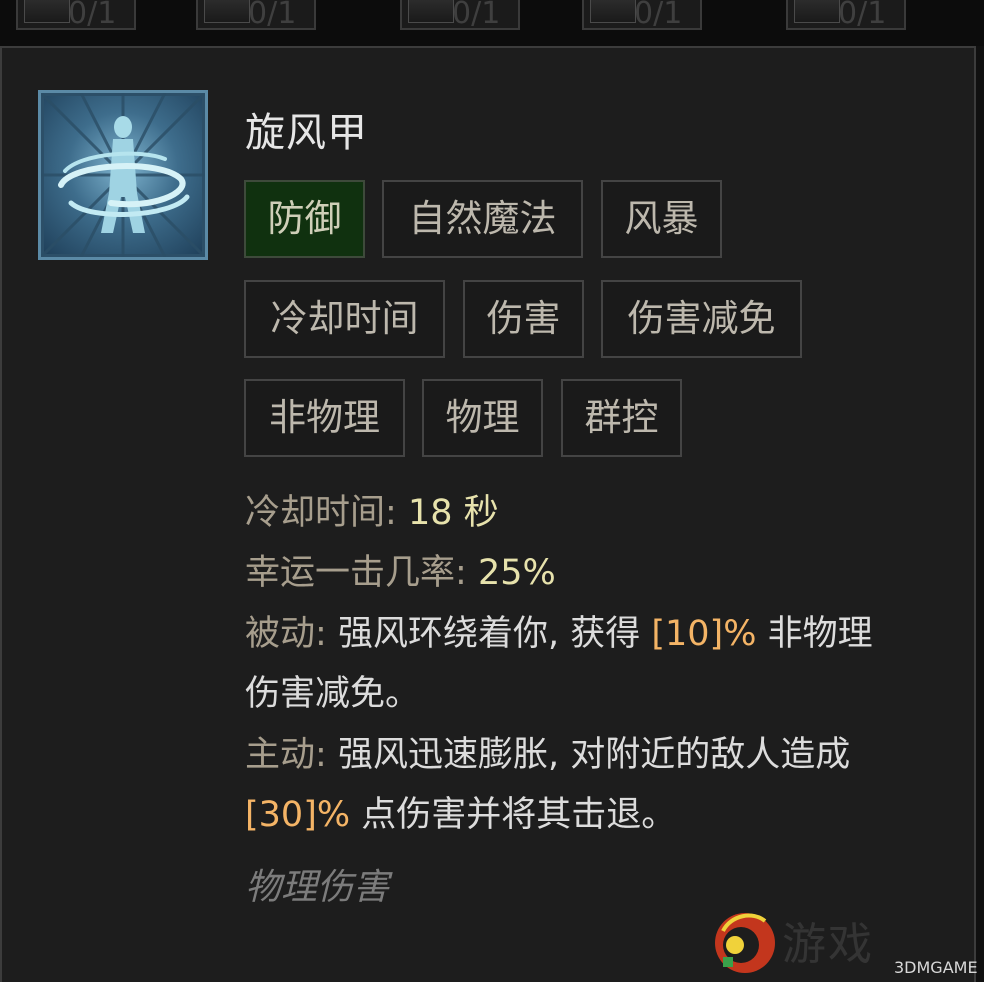 The image size is (984, 982). I want to click on passive-text: 强风环绕着你, 获得, so click(489, 634).